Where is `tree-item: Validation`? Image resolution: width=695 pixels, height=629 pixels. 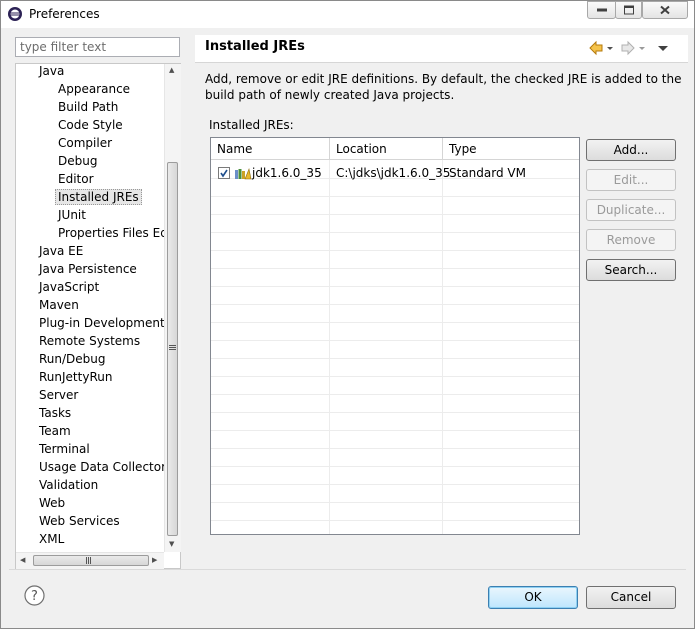
tree-item: Validation is located at coordinates (68, 485).